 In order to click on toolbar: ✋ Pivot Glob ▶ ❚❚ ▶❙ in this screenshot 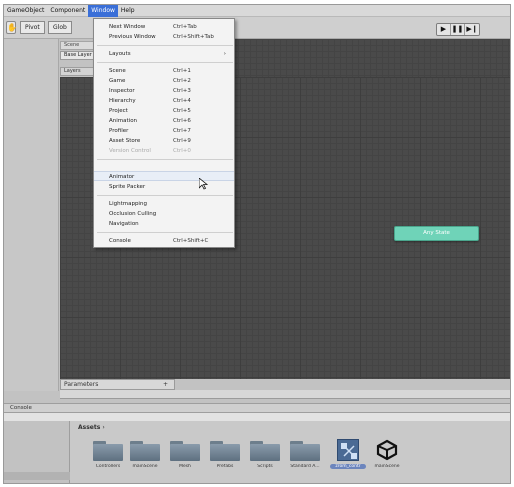, I will do `click(257, 28)`.